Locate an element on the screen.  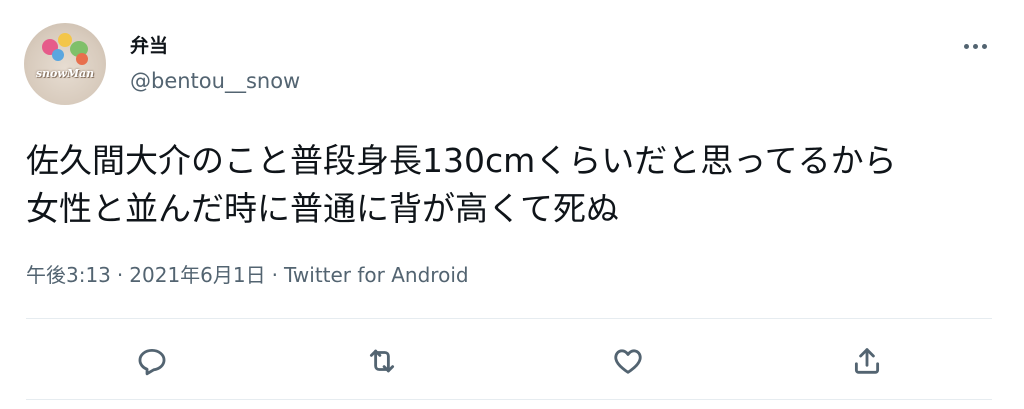
tweet-source-link: Twitter for Android is located at coordinates (376, 275).